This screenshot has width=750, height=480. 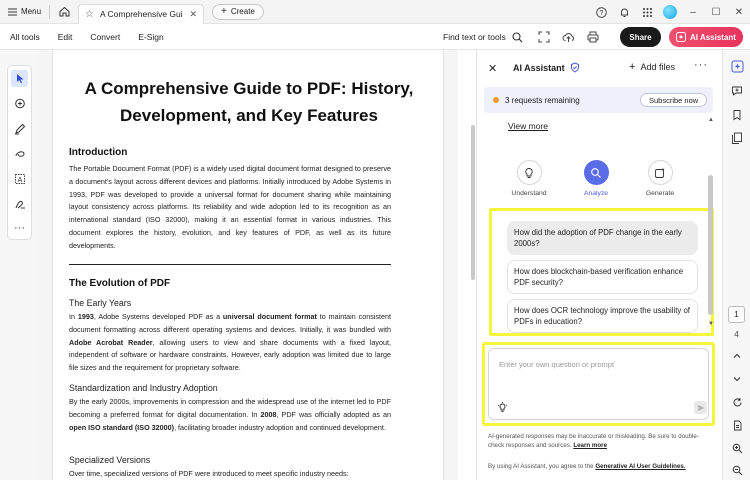 I want to click on panel-scroll-up-icon: ▲, so click(x=711, y=120).